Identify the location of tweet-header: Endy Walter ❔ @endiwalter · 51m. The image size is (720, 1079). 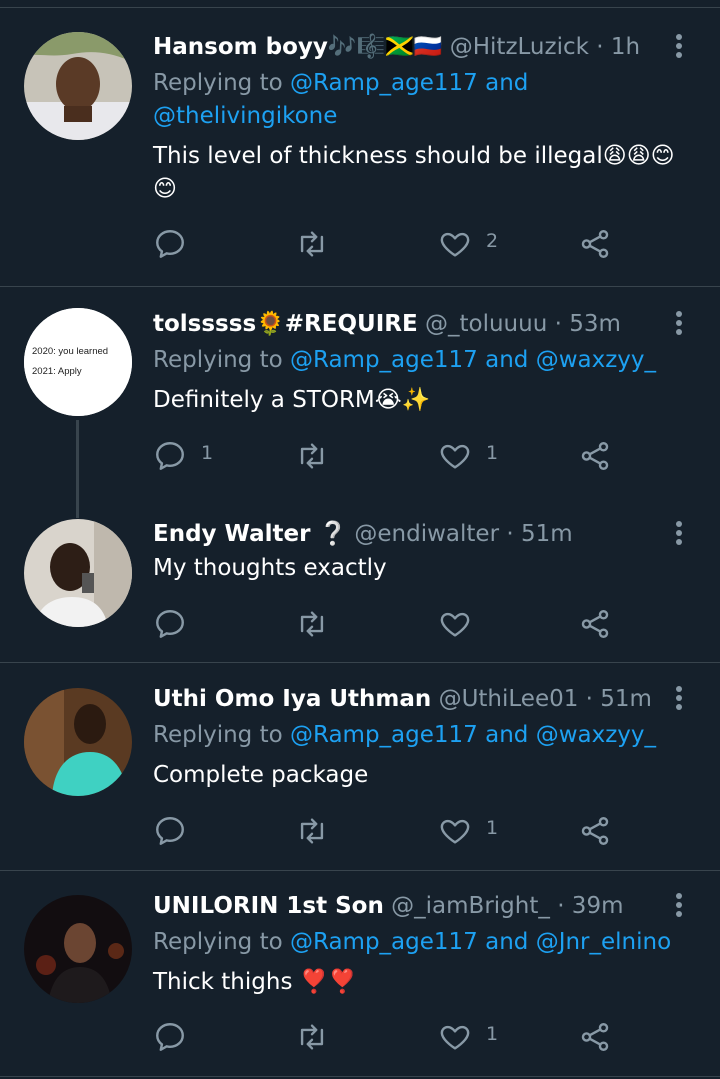
(363, 534).